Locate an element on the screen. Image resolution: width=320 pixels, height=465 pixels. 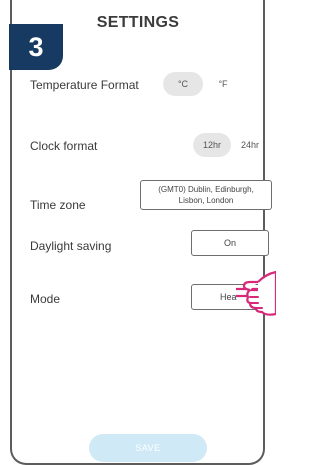
time-zone-select: (GMT0) Dublin, Edinburgh, Lisbon, London is located at coordinates (206, 195).